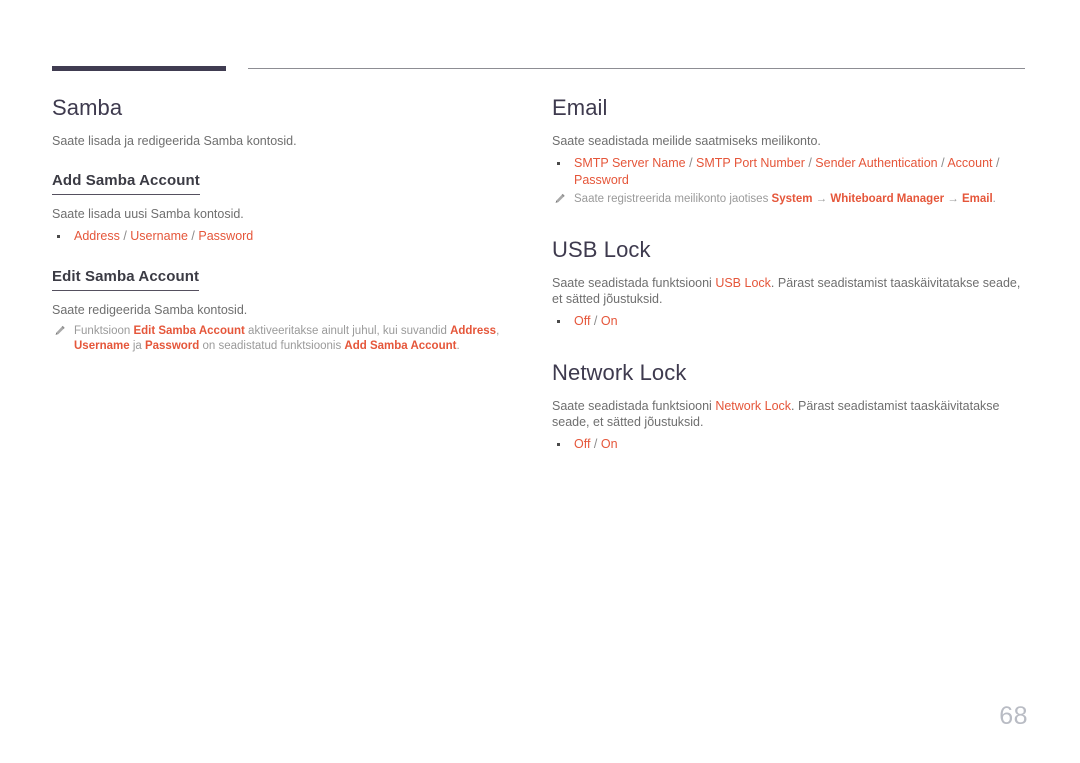 This screenshot has width=1080, height=763. I want to click on edit-samba-account-body: Saate redigeerida Samba kontosid., so click(150, 310).